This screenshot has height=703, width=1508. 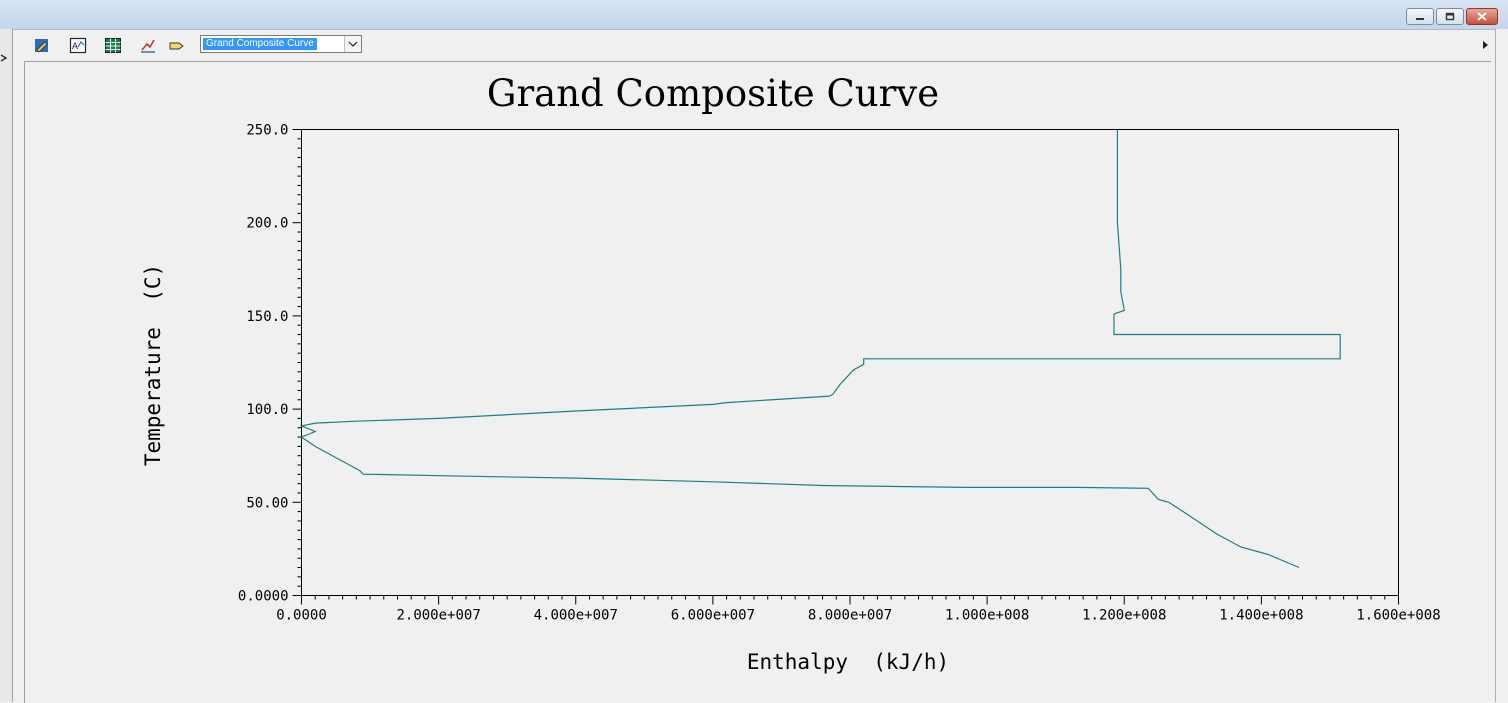 What do you see at coordinates (153, 365) in the screenshot?
I see `y-axis-label: Temperature (C)` at bounding box center [153, 365].